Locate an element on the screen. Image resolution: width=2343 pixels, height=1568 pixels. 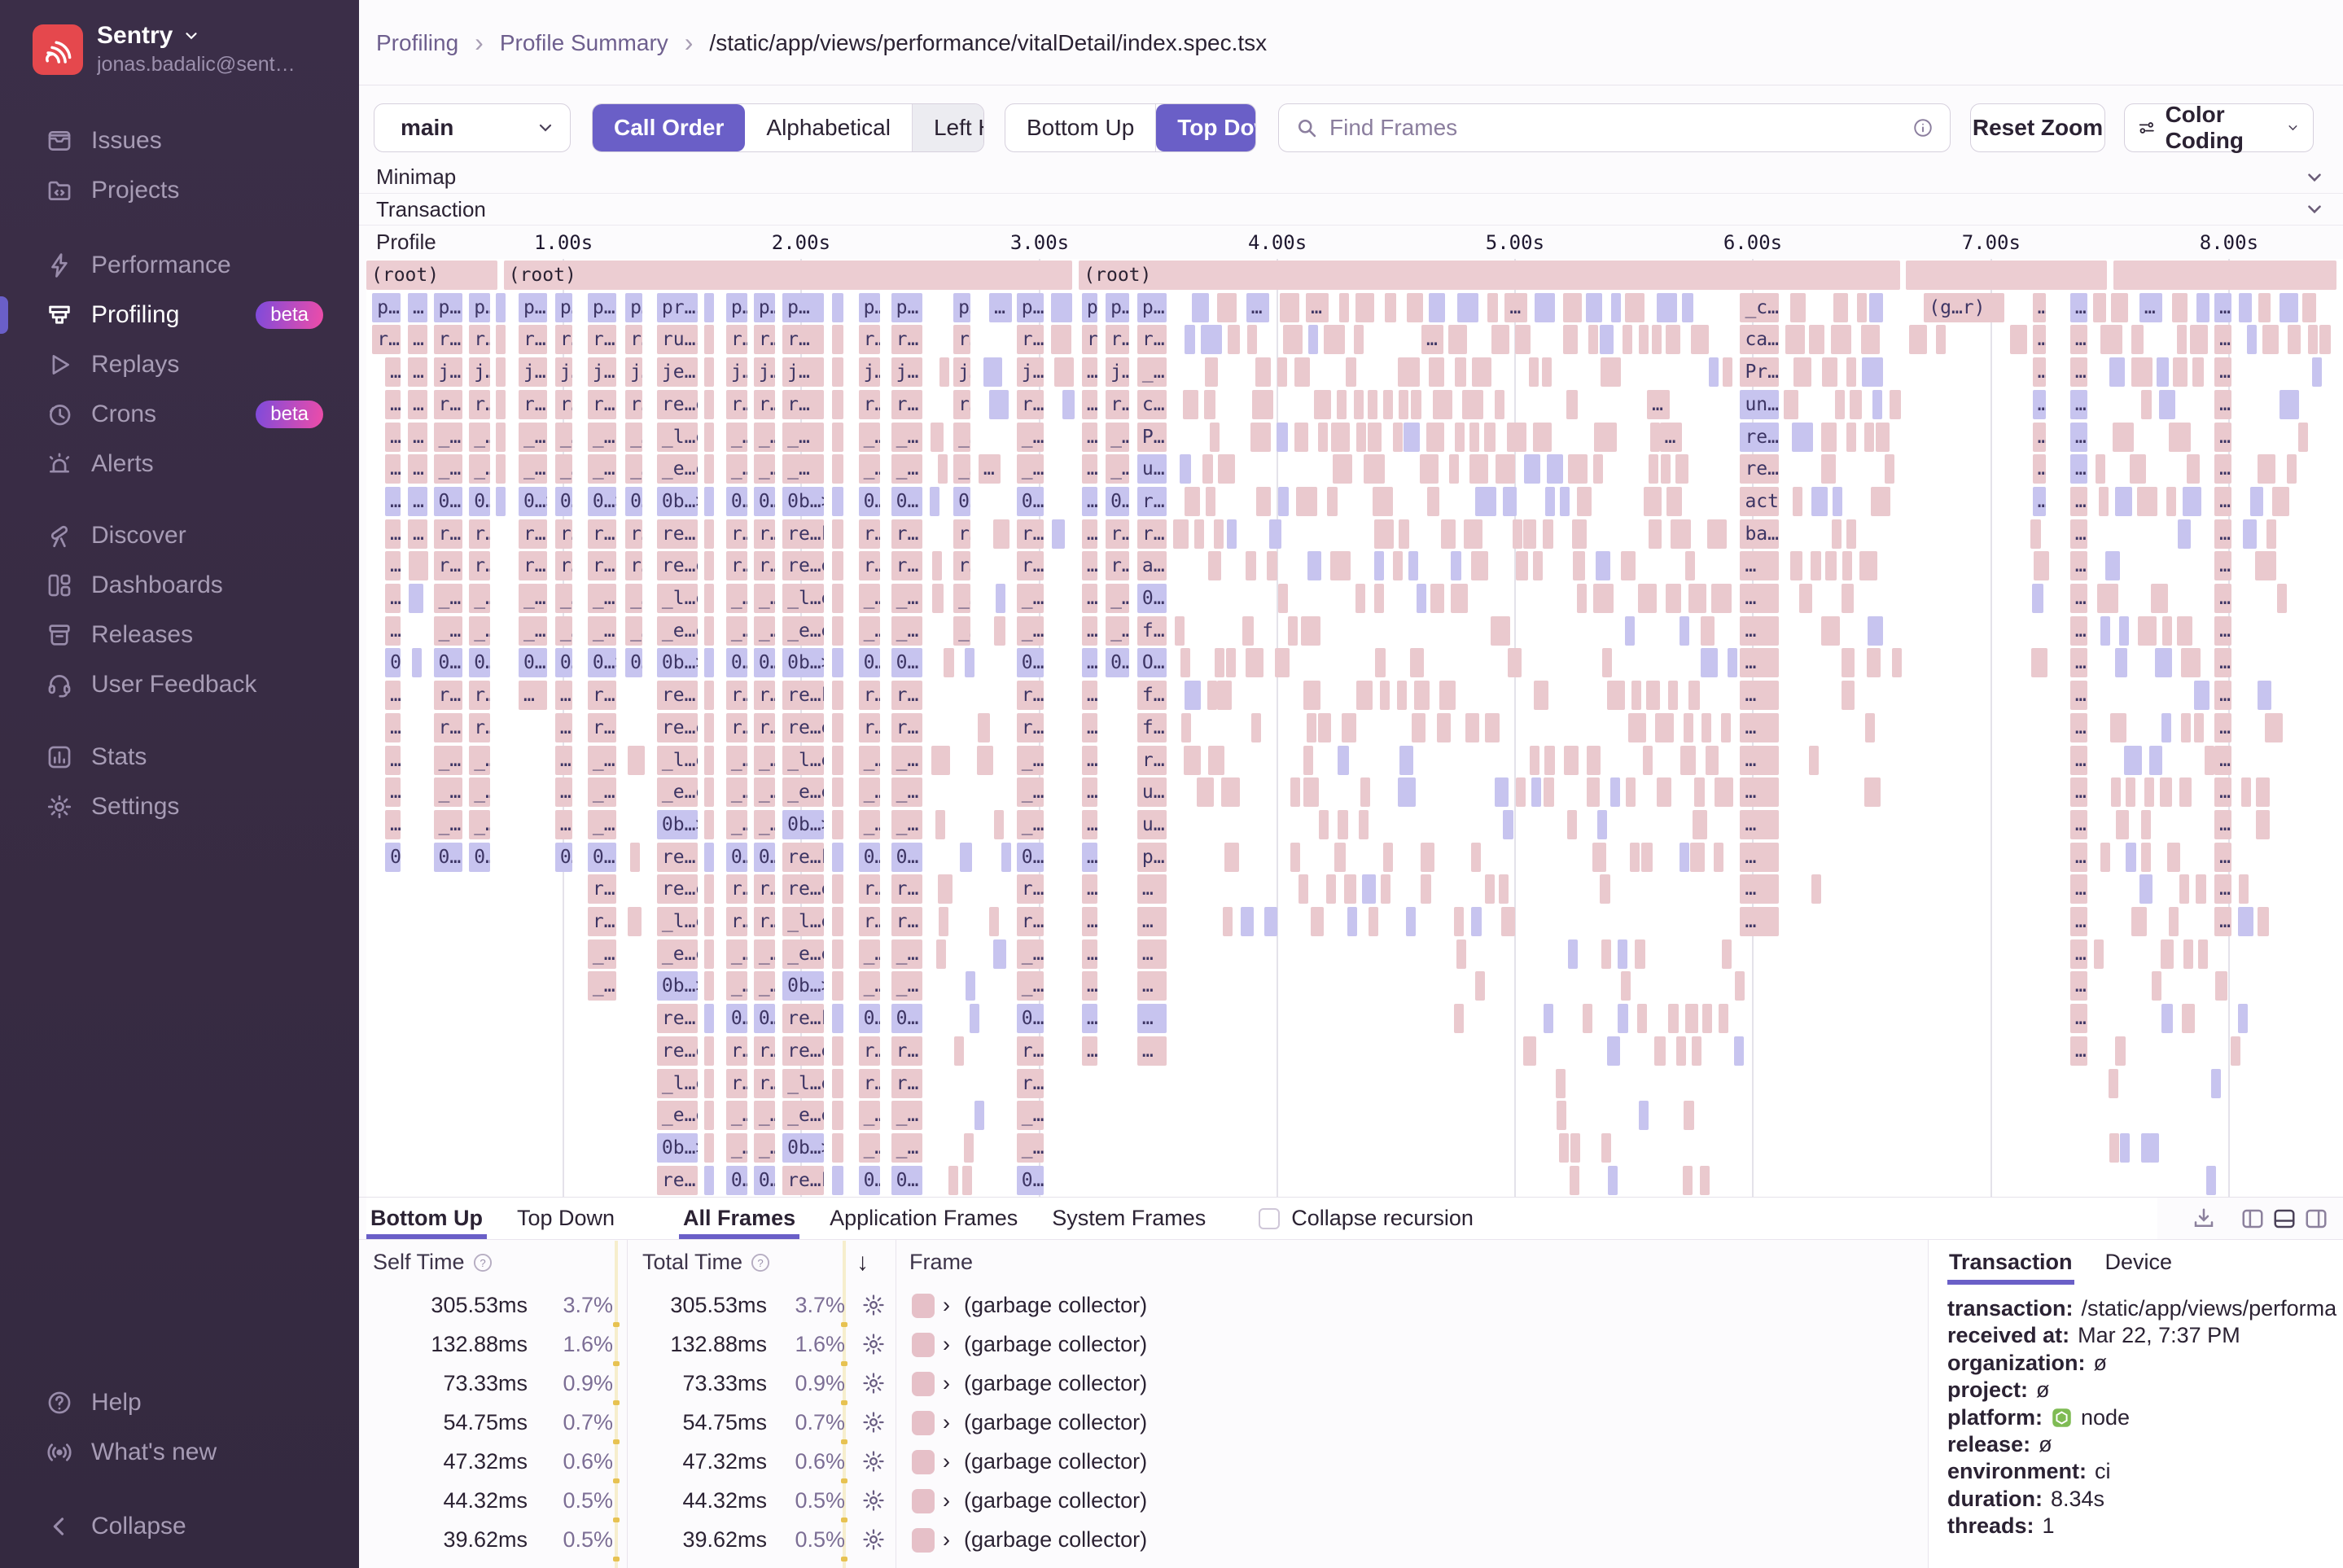
flame-frame: p…s is located at coordinates (386, 307).